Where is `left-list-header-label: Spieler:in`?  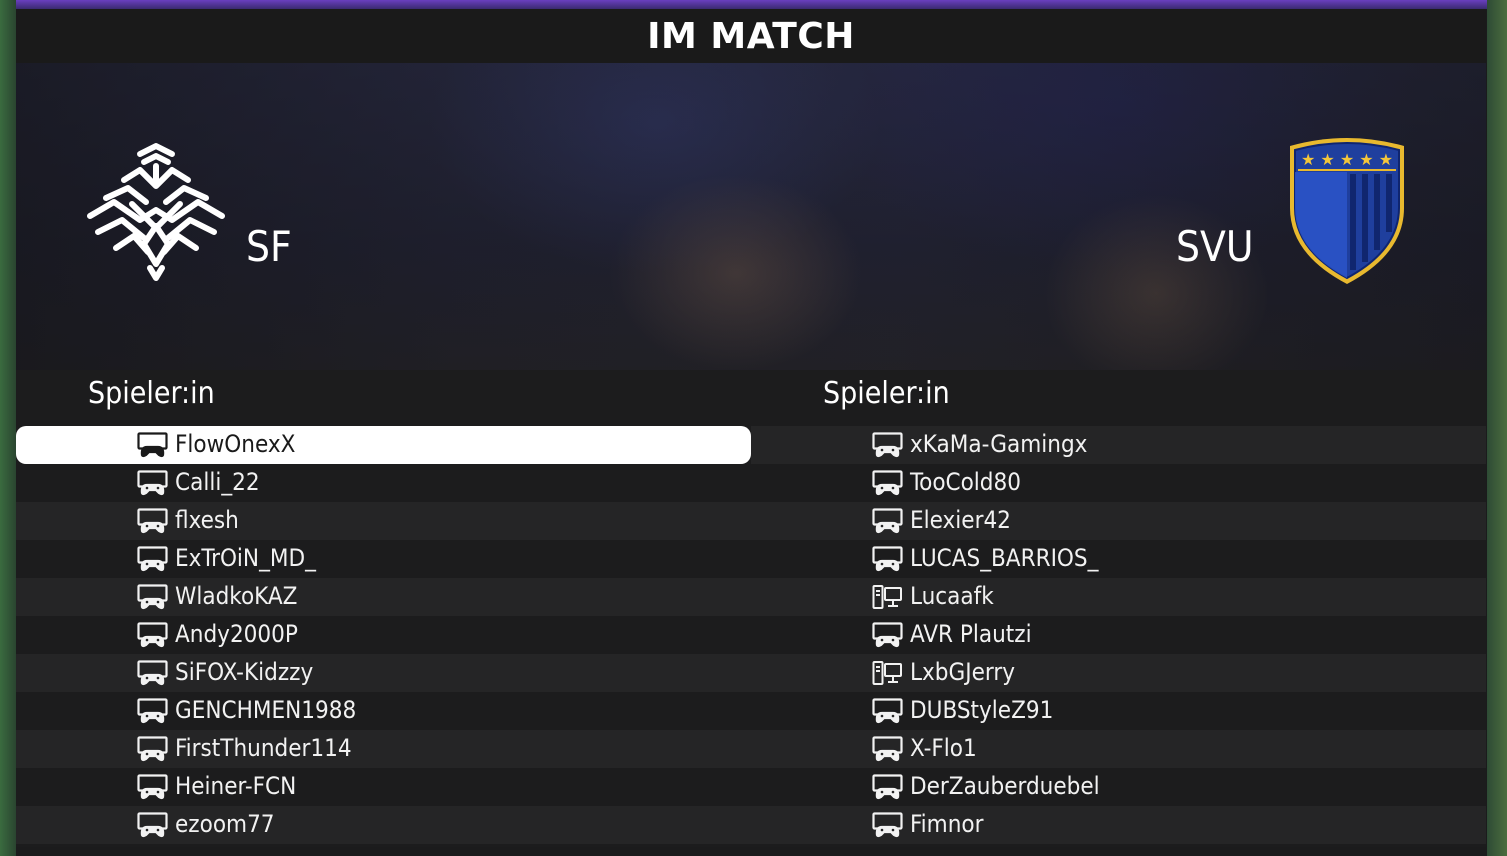 left-list-header-label: Spieler:in is located at coordinates (151, 393).